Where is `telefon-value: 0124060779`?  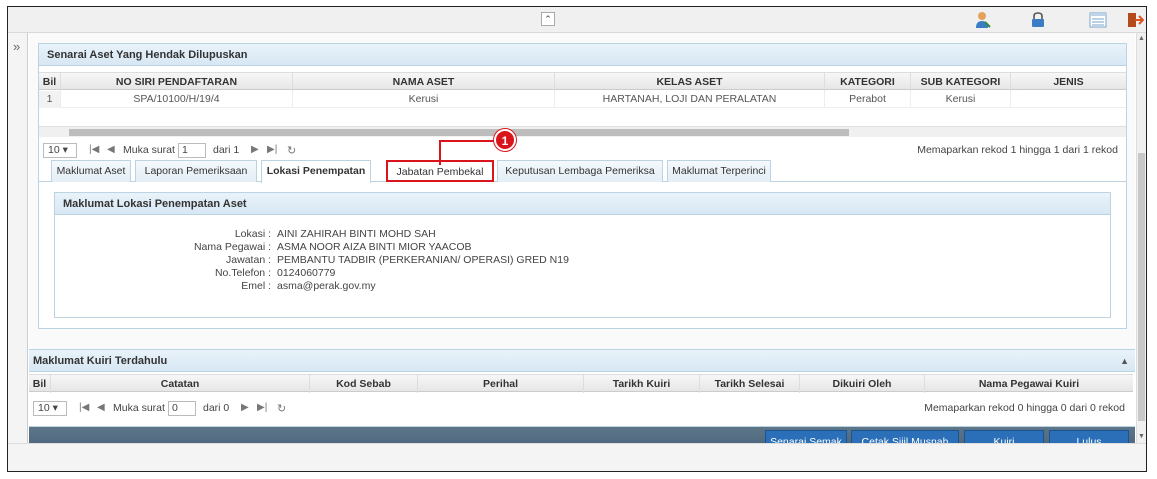 telefon-value: 0124060779 is located at coordinates (306, 273).